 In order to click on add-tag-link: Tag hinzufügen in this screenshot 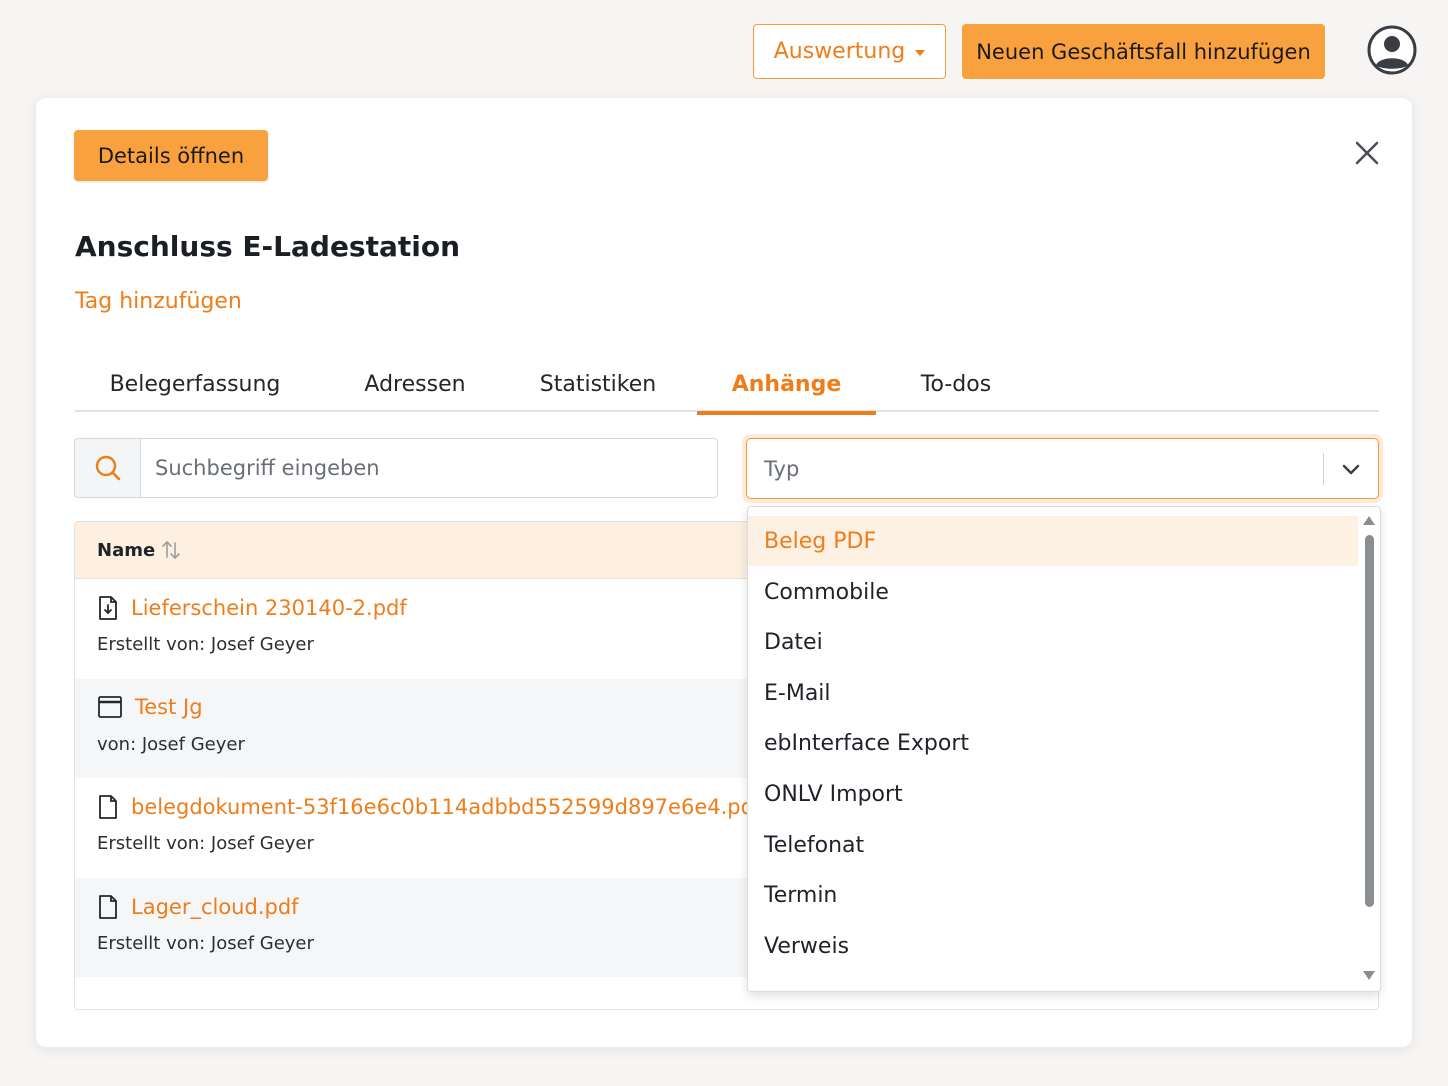, I will do `click(158, 301)`.